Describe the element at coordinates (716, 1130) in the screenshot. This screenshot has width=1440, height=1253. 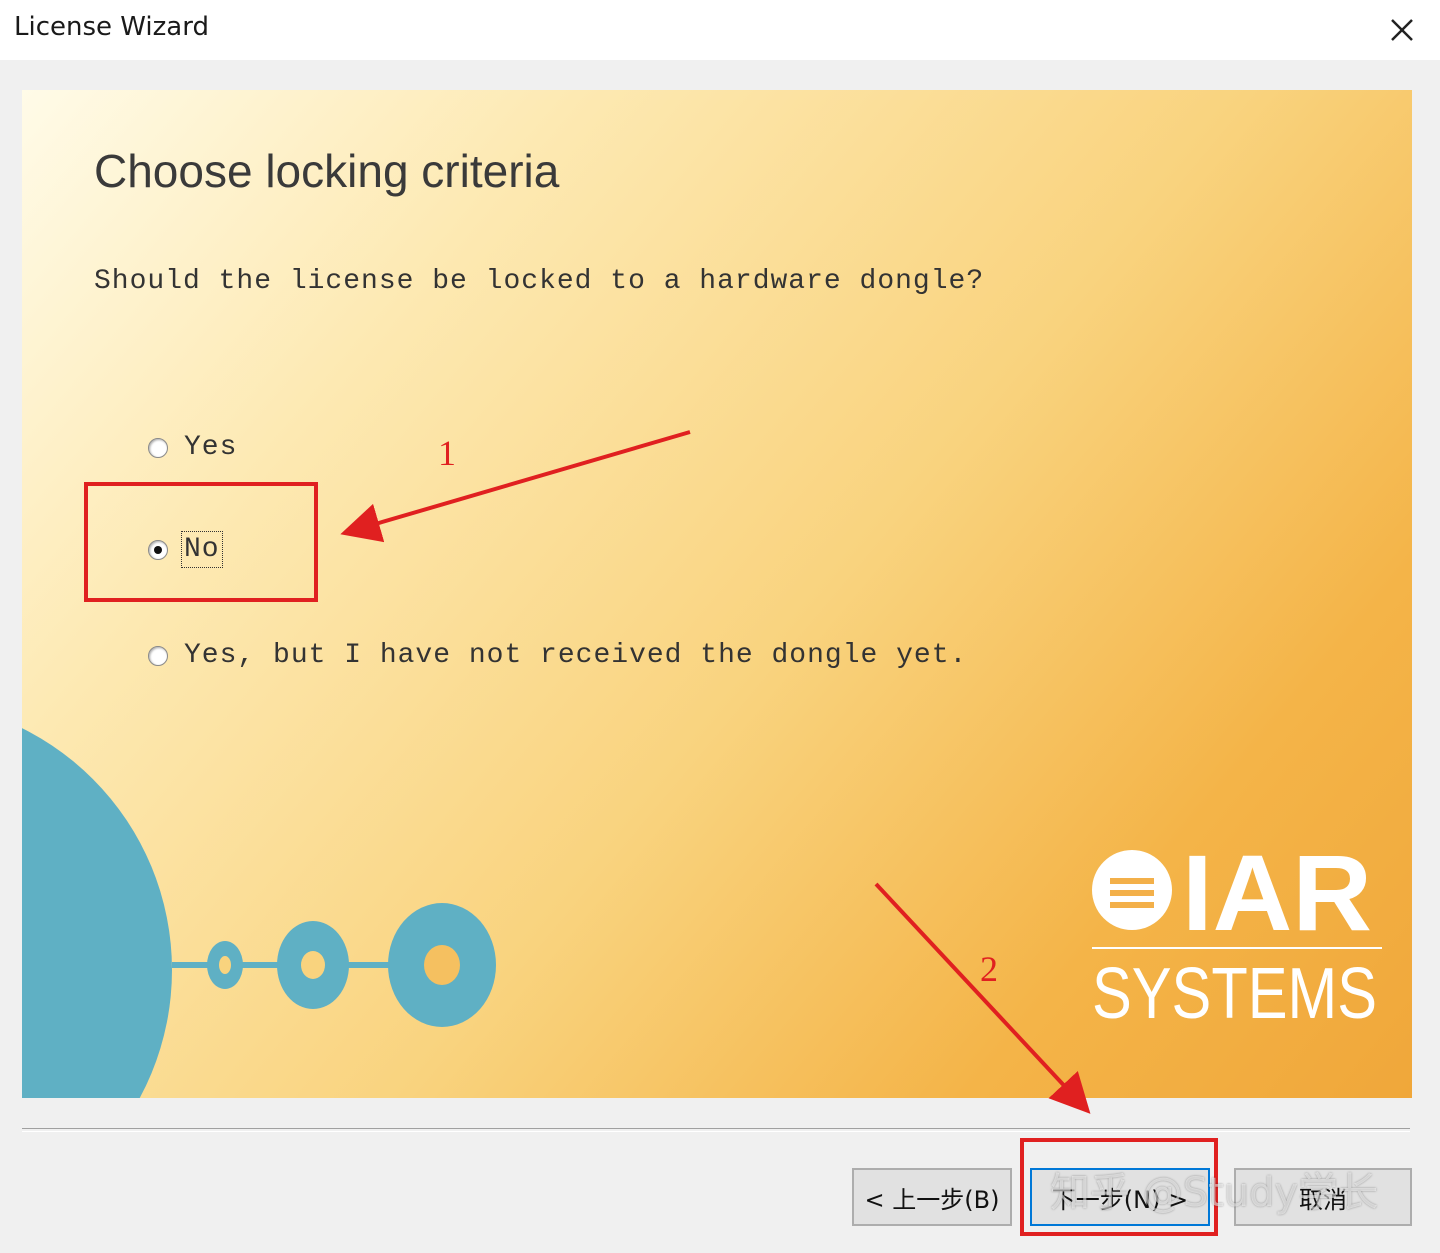
I see `footer-separator` at that location.